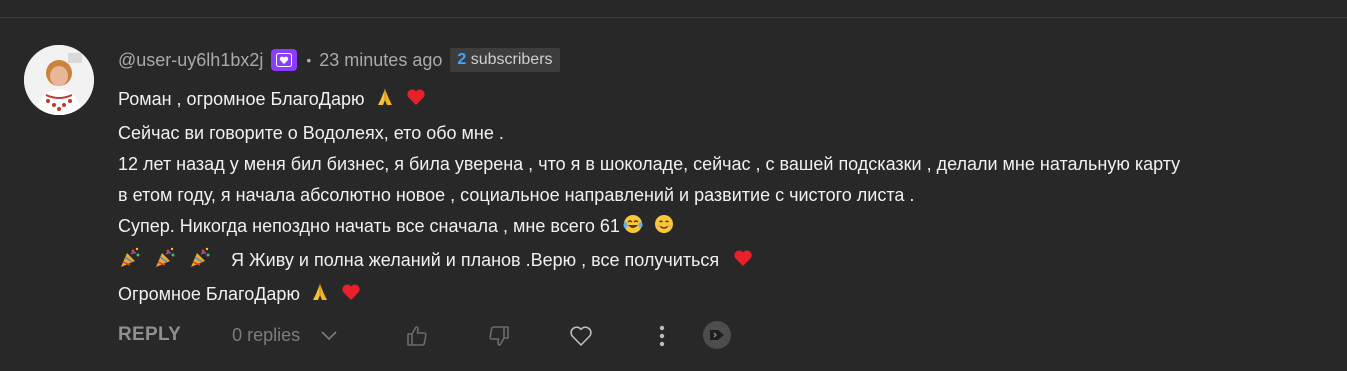  What do you see at coordinates (664, 229) in the screenshot?
I see `smiling-face-emoji-icon` at bounding box center [664, 229].